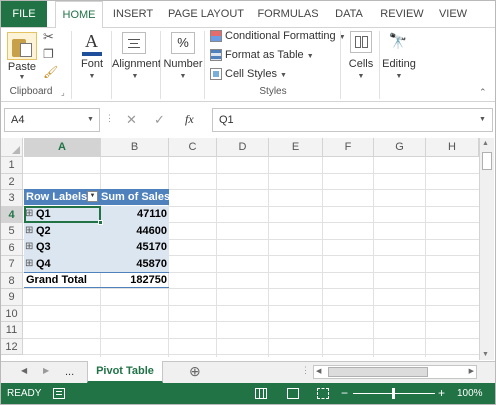 The width and height of the screenshot is (496, 405). Describe the element at coordinates (189, 119) in the screenshot. I see `insert-function-button: fx` at that location.